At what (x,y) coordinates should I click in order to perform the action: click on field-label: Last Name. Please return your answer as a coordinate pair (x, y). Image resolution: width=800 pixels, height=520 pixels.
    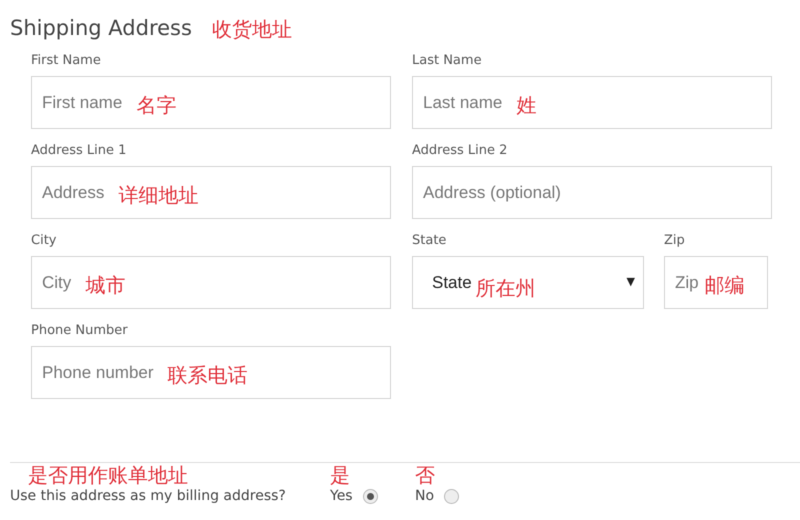
    Looking at the image, I should click on (447, 61).